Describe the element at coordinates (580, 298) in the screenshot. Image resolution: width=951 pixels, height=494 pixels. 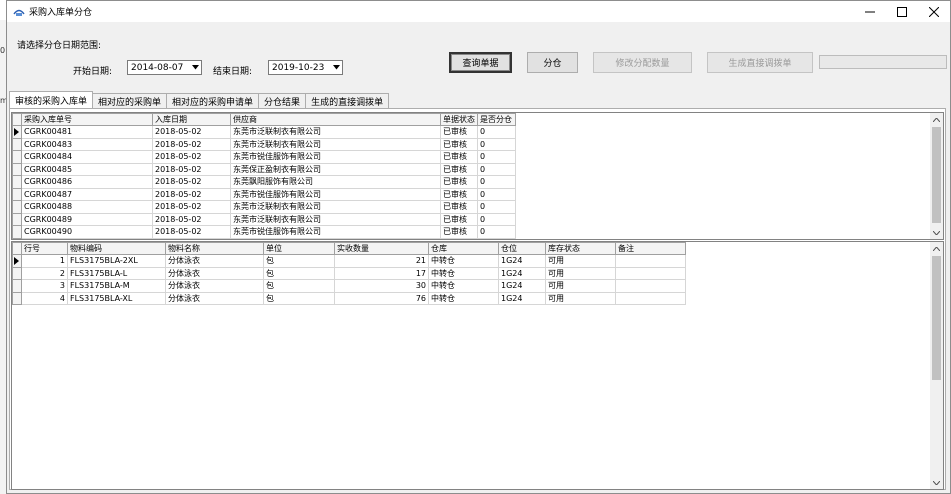
I see `table-cell: 可用` at that location.